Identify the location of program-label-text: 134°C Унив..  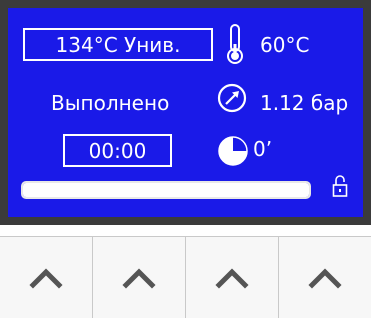
(118, 44).